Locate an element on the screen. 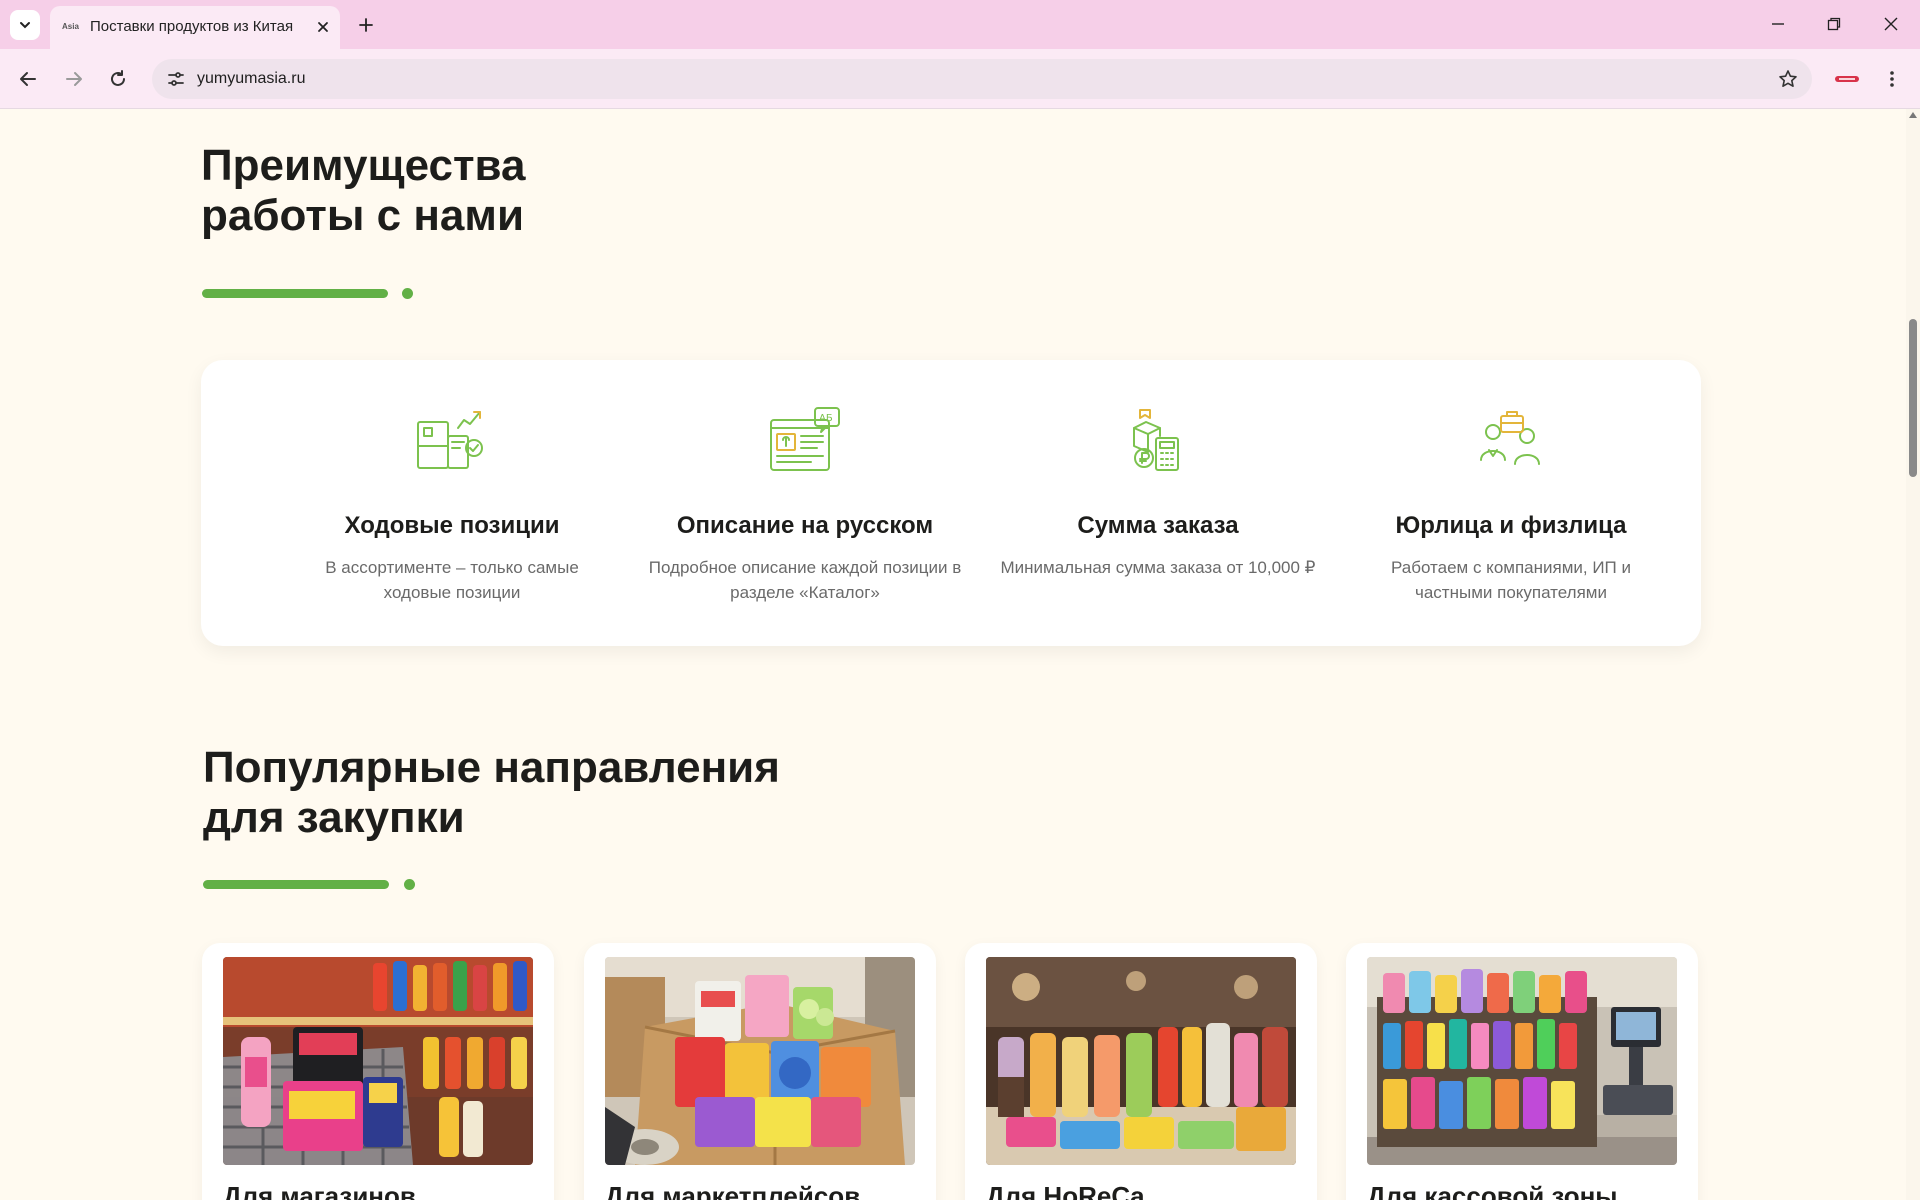 The width and height of the screenshot is (1920, 1200). category-card-stores: Для магазинов is located at coordinates (378, 1071).